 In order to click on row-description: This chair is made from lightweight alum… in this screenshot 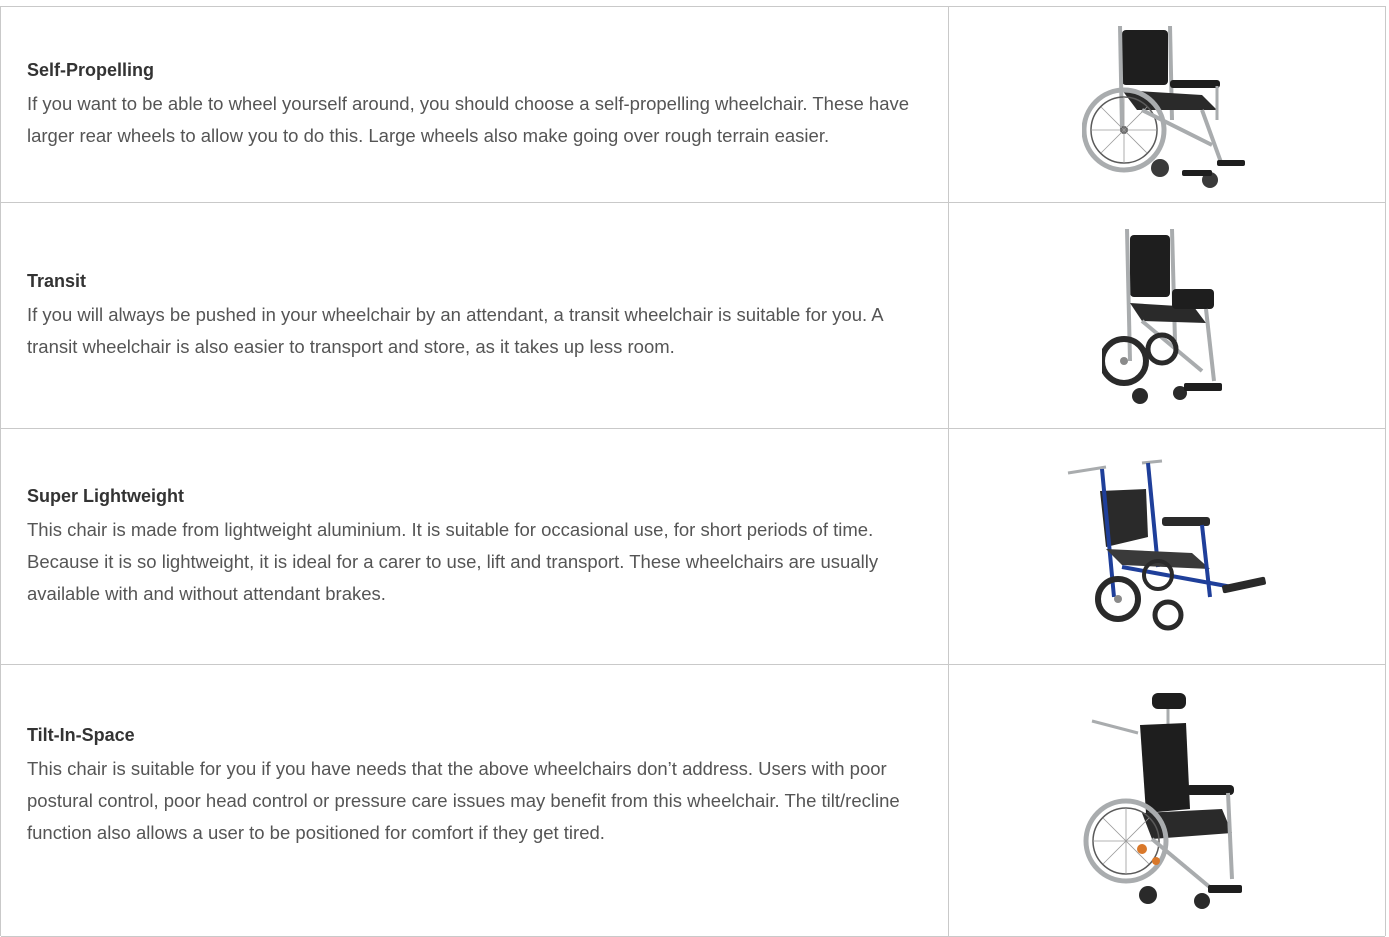, I will do `click(453, 561)`.